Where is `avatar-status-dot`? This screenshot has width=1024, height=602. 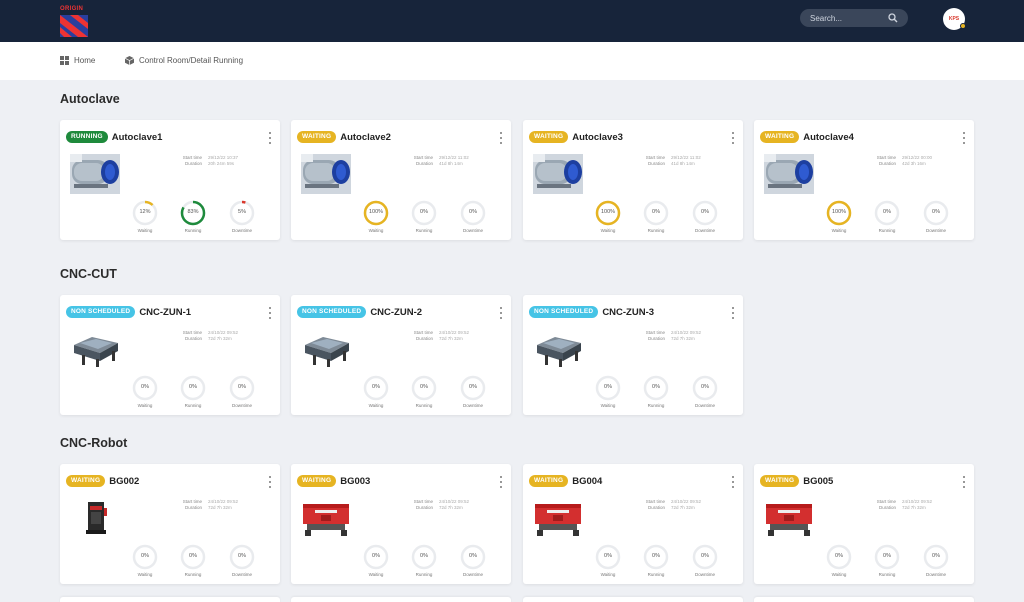
avatar-status-dot is located at coordinates (963, 26).